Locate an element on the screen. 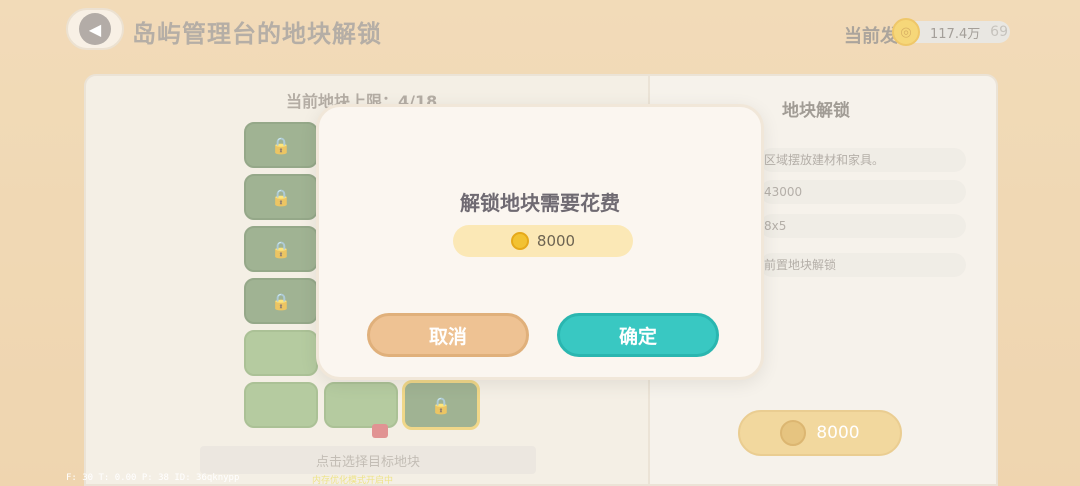 This screenshot has height=486, width=1080. cancel-button: 取消 is located at coordinates (448, 335).